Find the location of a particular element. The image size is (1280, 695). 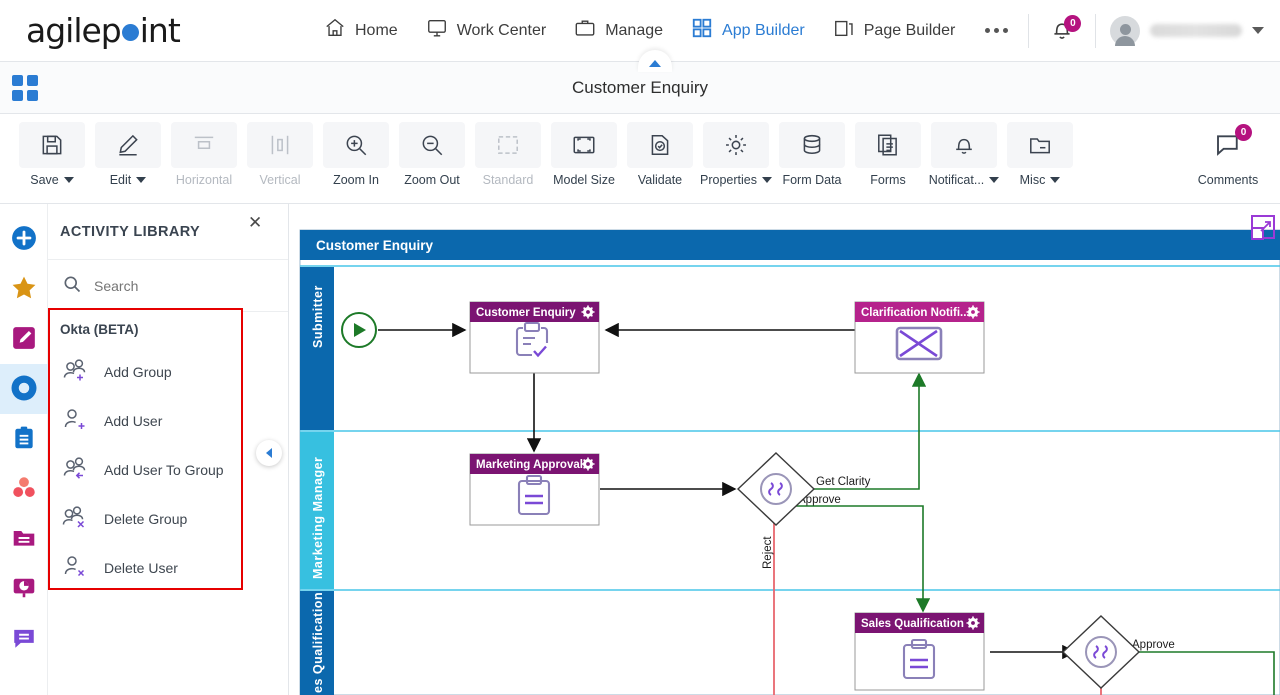

toolbar-standard: Standard is located at coordinates (508, 154).